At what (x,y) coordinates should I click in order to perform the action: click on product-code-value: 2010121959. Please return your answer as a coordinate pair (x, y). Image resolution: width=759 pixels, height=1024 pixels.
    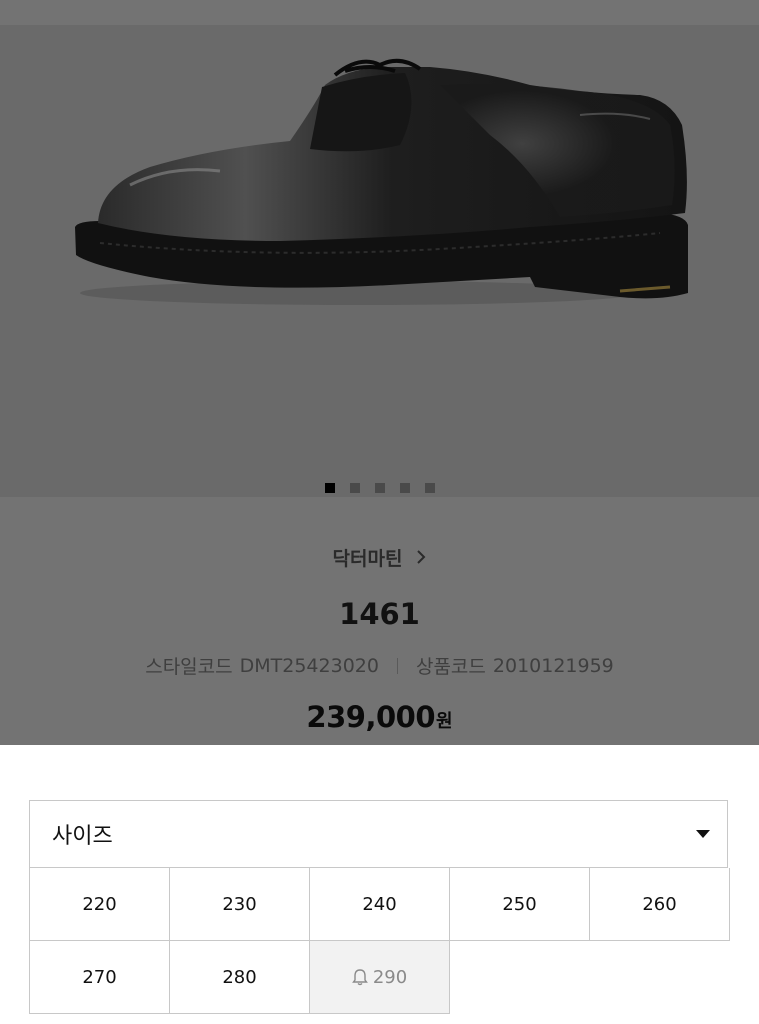
    Looking at the image, I should click on (553, 665).